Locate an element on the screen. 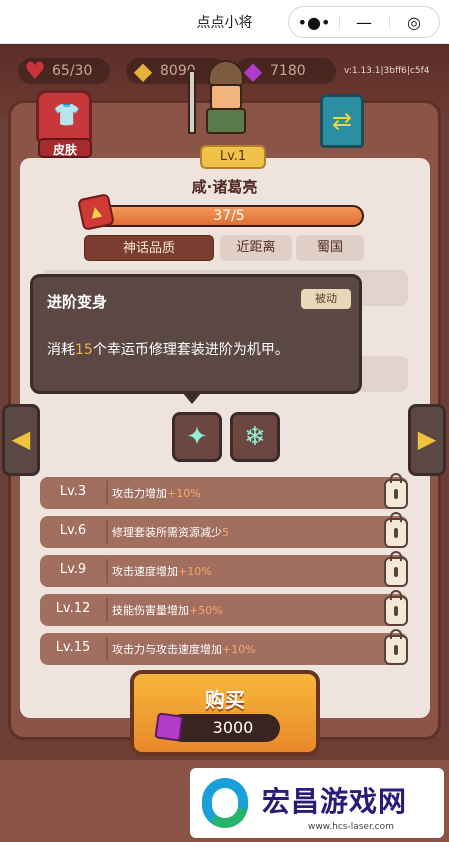  perk-value: +50% is located at coordinates (206, 610).